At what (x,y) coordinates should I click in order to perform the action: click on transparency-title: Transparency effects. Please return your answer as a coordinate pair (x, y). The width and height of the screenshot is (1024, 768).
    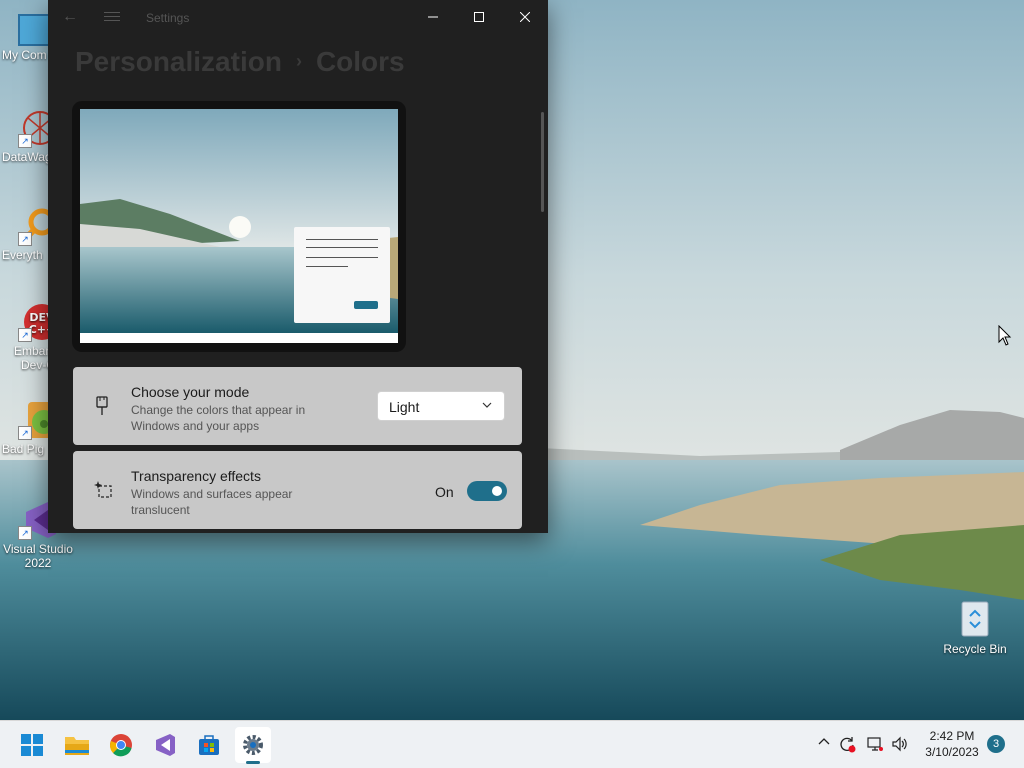
    Looking at the image, I should click on (196, 476).